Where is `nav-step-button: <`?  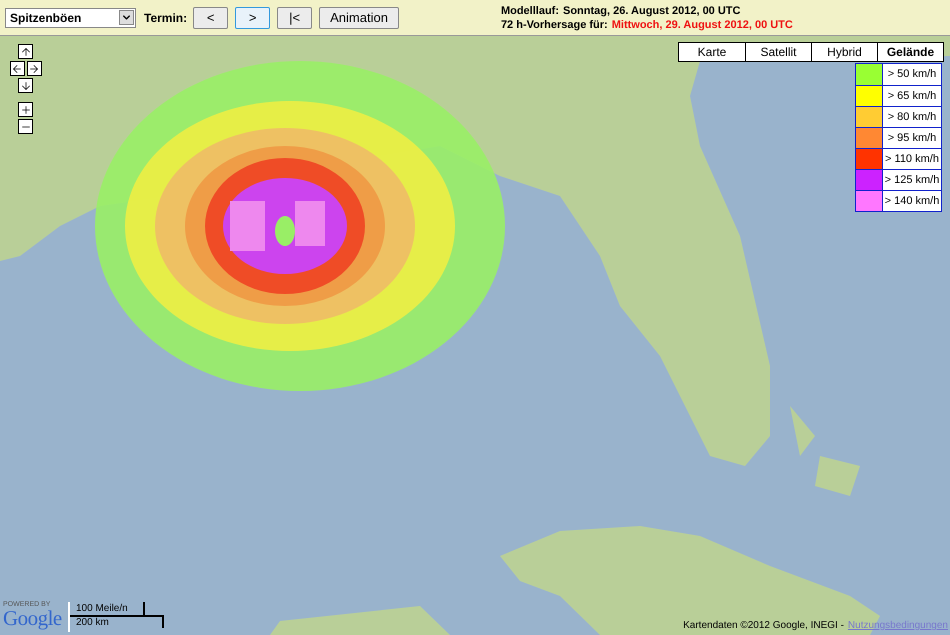 nav-step-button: < is located at coordinates (210, 17).